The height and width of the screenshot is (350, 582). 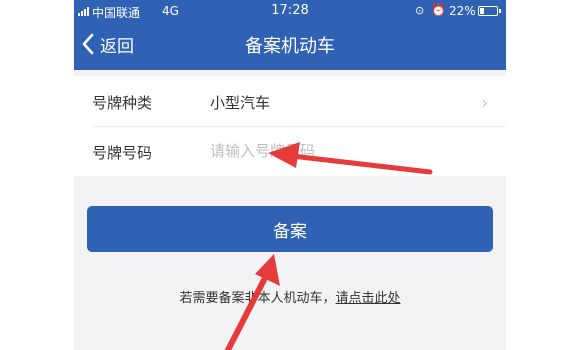 I want to click on status-bar: 中国联通 4G 17:28 ⊙ ⏰ 22%, so click(x=290, y=12).